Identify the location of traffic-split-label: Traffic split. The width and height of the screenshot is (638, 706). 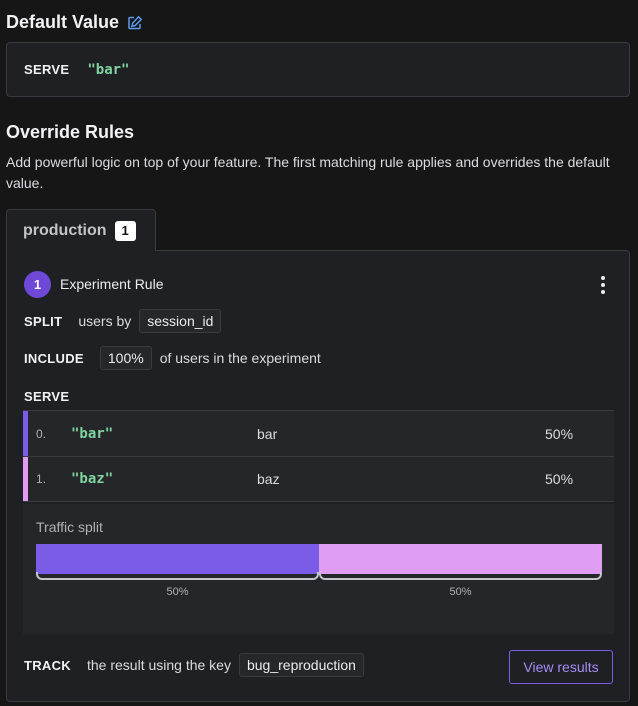
(69, 527).